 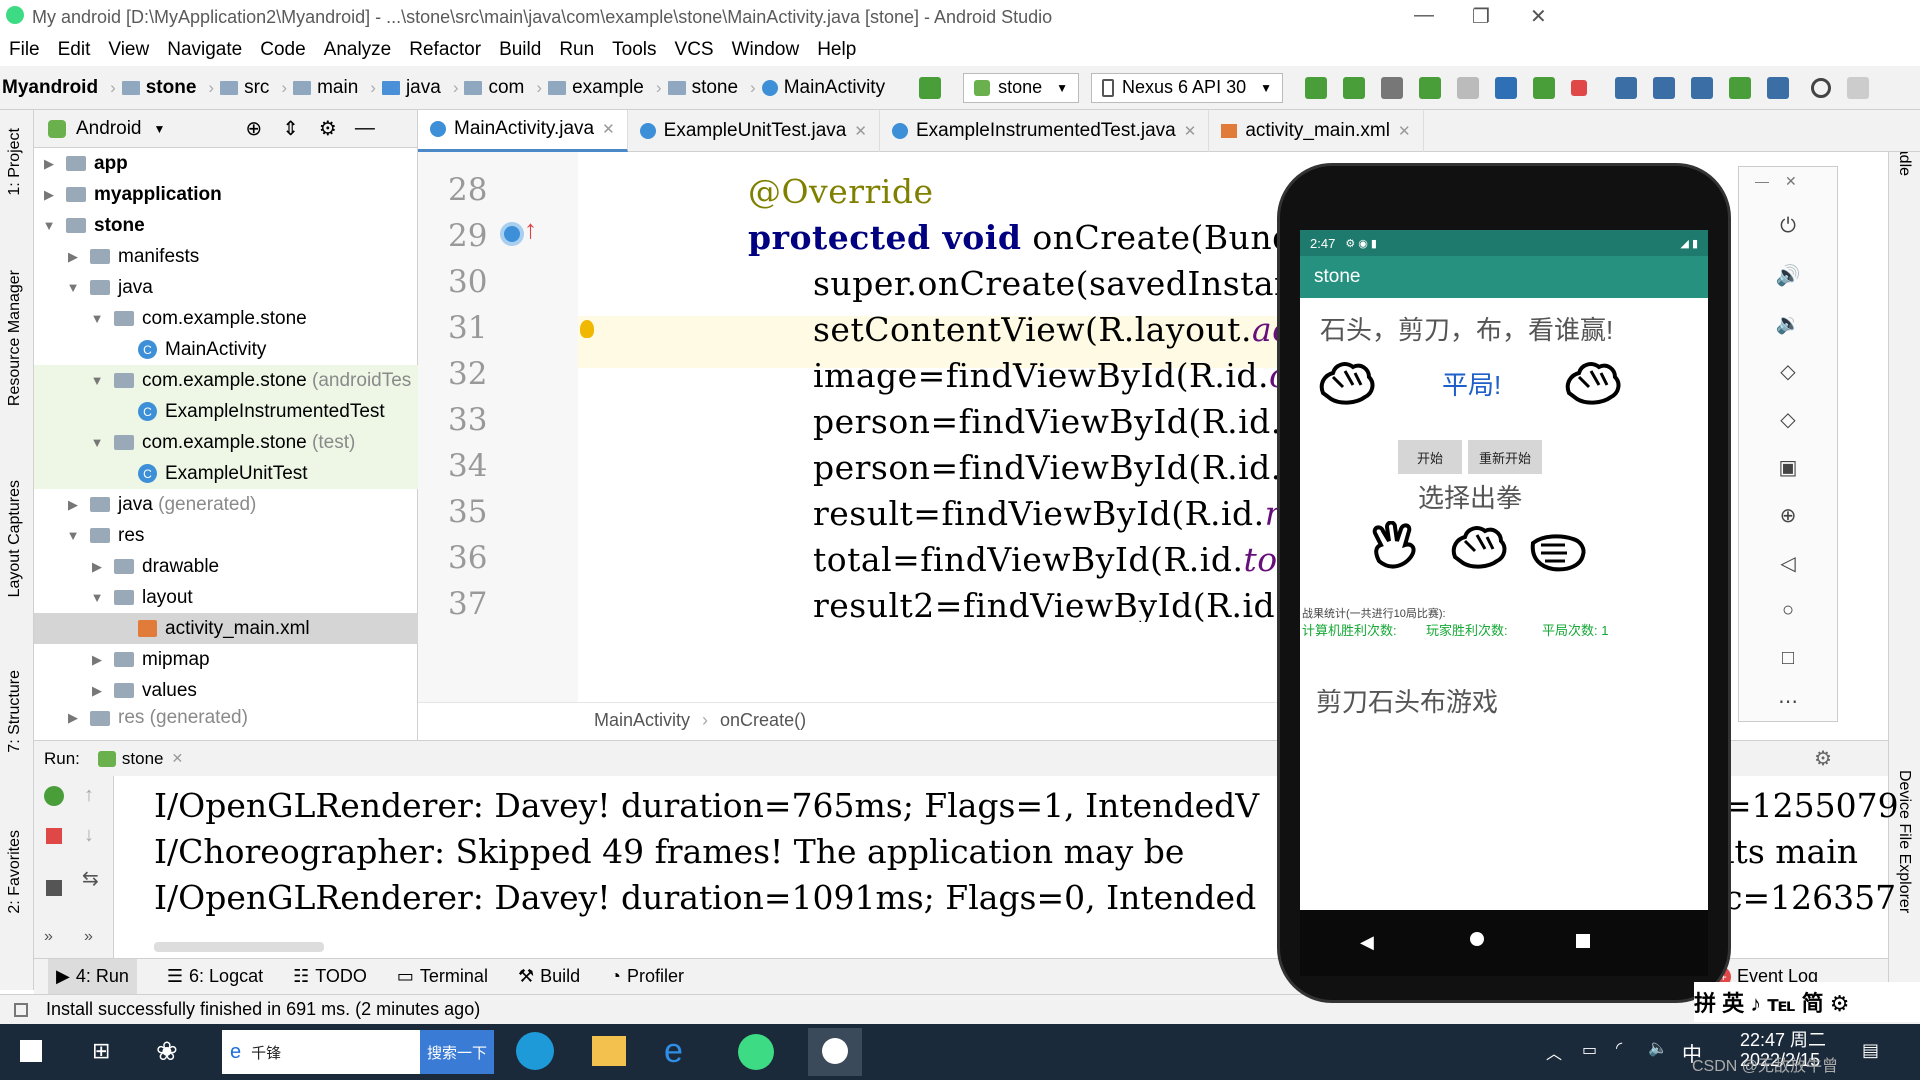 What do you see at coordinates (512, 234) in the screenshot?
I see `override-method-icon` at bounding box center [512, 234].